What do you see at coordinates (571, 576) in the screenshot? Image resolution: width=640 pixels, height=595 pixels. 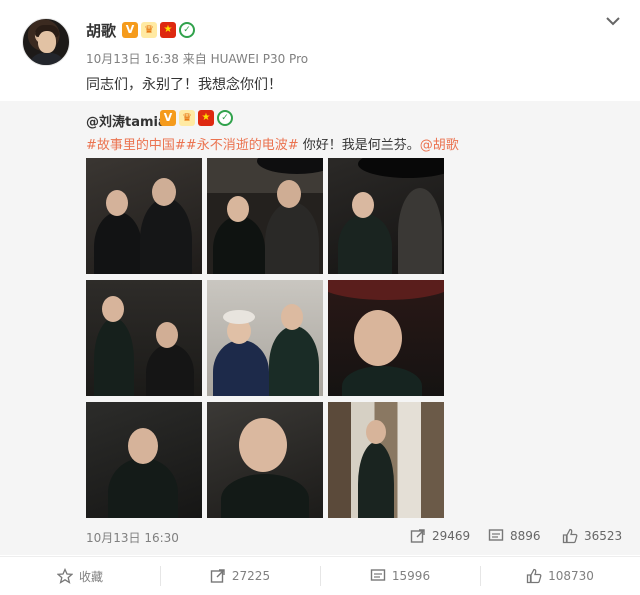 I see `like-count: 108730` at bounding box center [571, 576].